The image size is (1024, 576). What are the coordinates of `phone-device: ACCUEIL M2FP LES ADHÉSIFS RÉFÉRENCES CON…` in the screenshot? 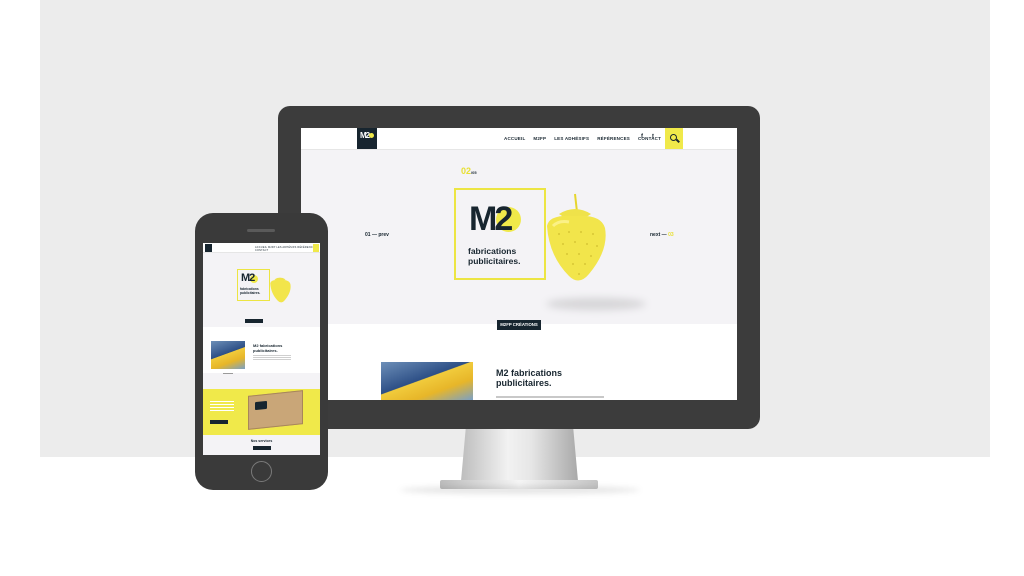 It's located at (261, 351).